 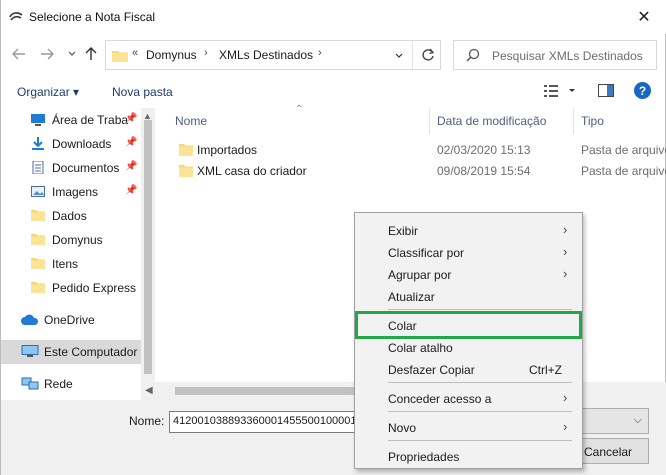 I want to click on nav-item-documents: Documentos 📌, so click(x=71, y=168).